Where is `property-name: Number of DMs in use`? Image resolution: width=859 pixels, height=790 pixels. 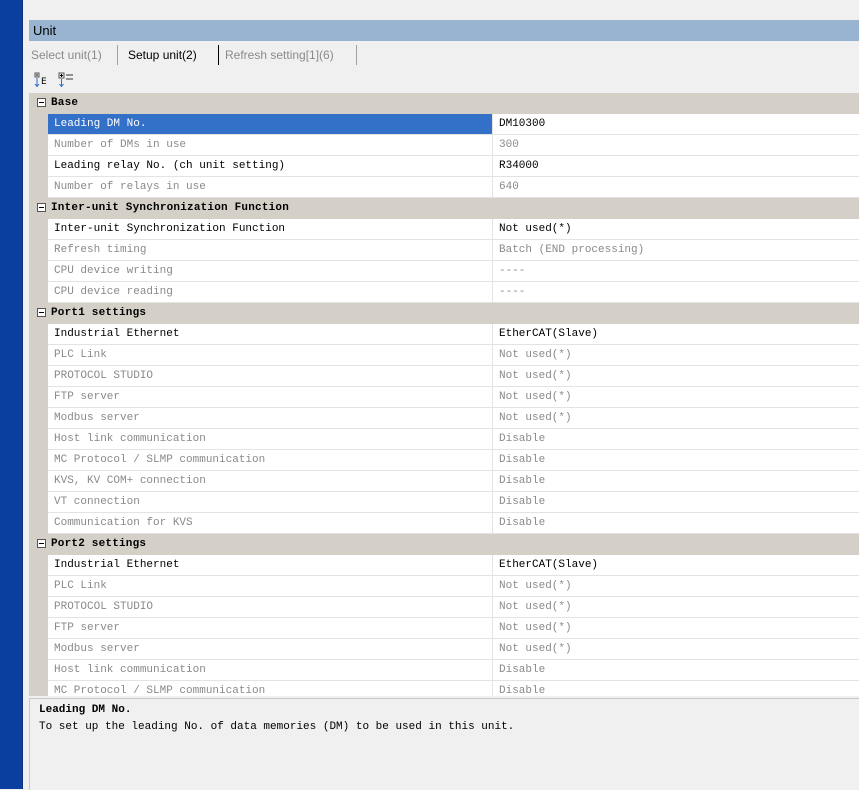
property-name: Number of DMs in use is located at coordinates (271, 145).